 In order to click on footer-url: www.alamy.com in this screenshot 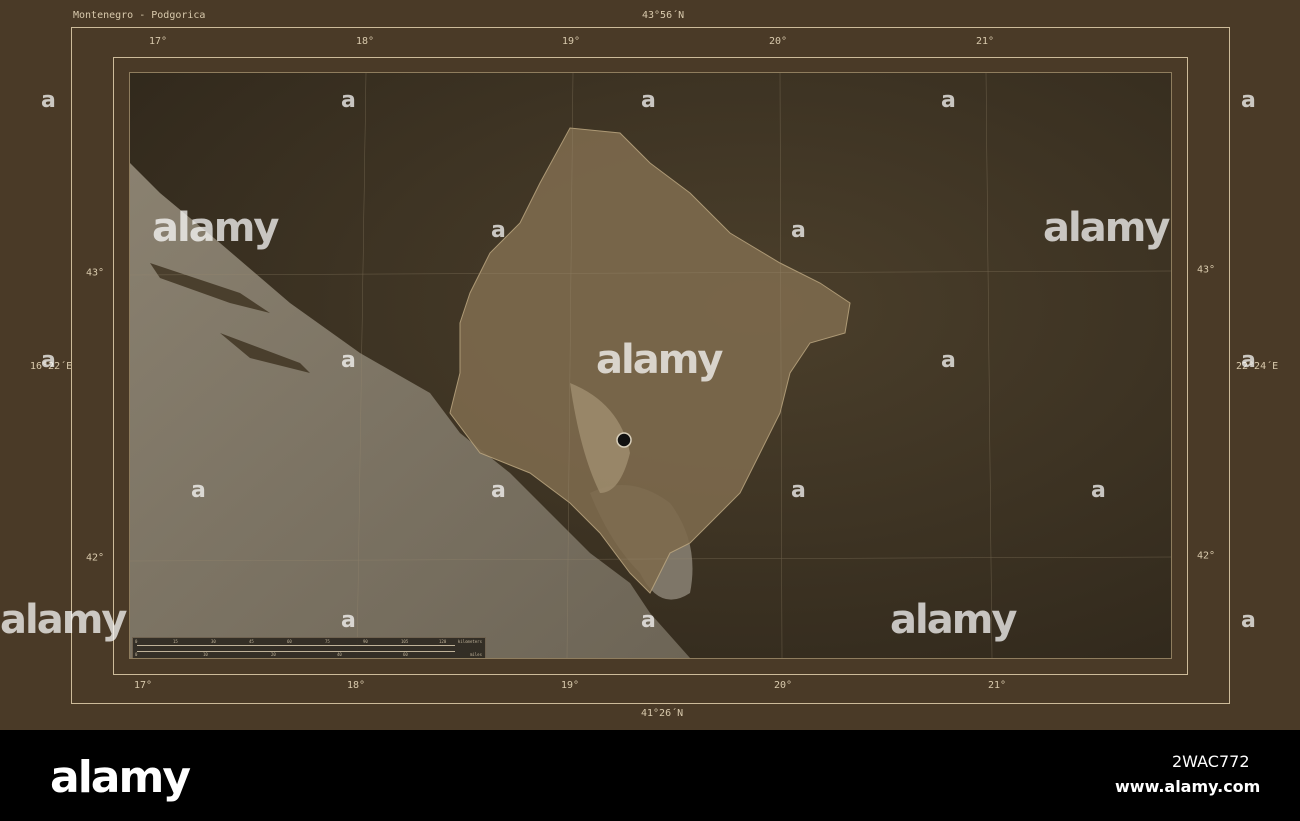, I will do `click(1187, 786)`.